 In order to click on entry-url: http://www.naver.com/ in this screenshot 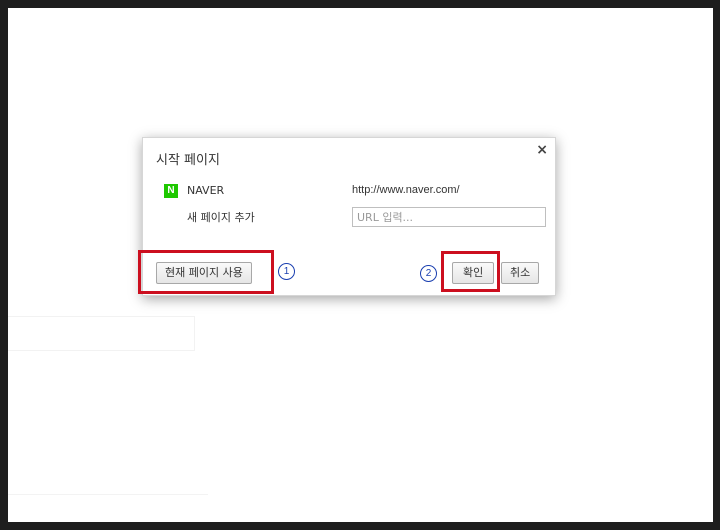, I will do `click(406, 190)`.